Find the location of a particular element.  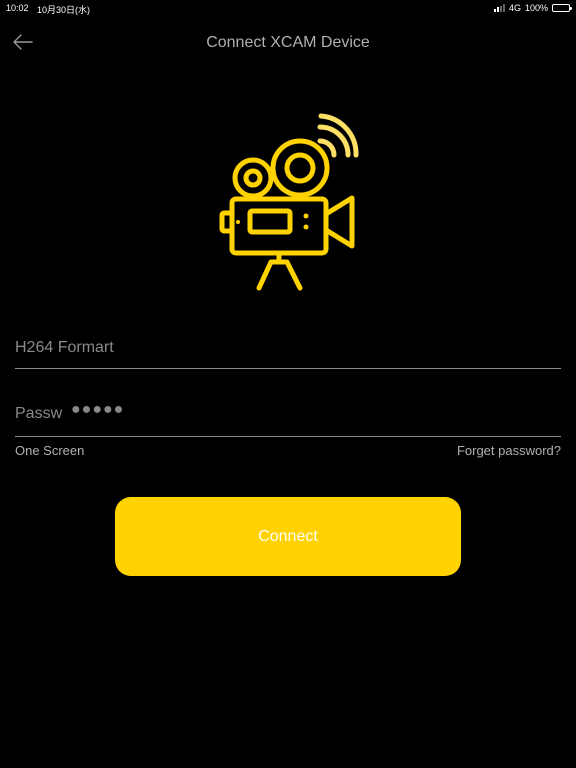

status-bar: 10:02 10月30日(水) 4G 100% is located at coordinates (288, 8).